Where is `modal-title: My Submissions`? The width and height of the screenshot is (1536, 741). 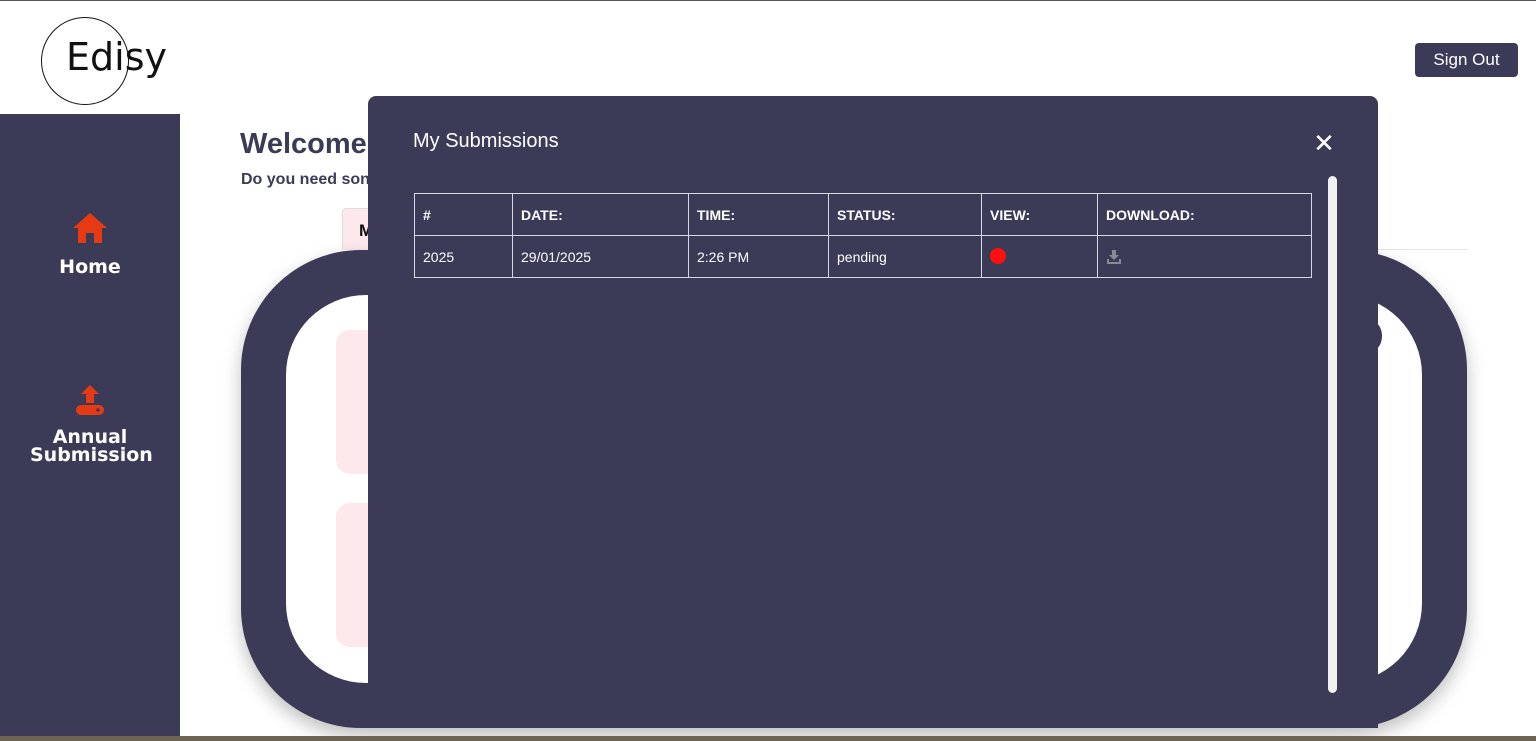
modal-title: My Submissions is located at coordinates (486, 141).